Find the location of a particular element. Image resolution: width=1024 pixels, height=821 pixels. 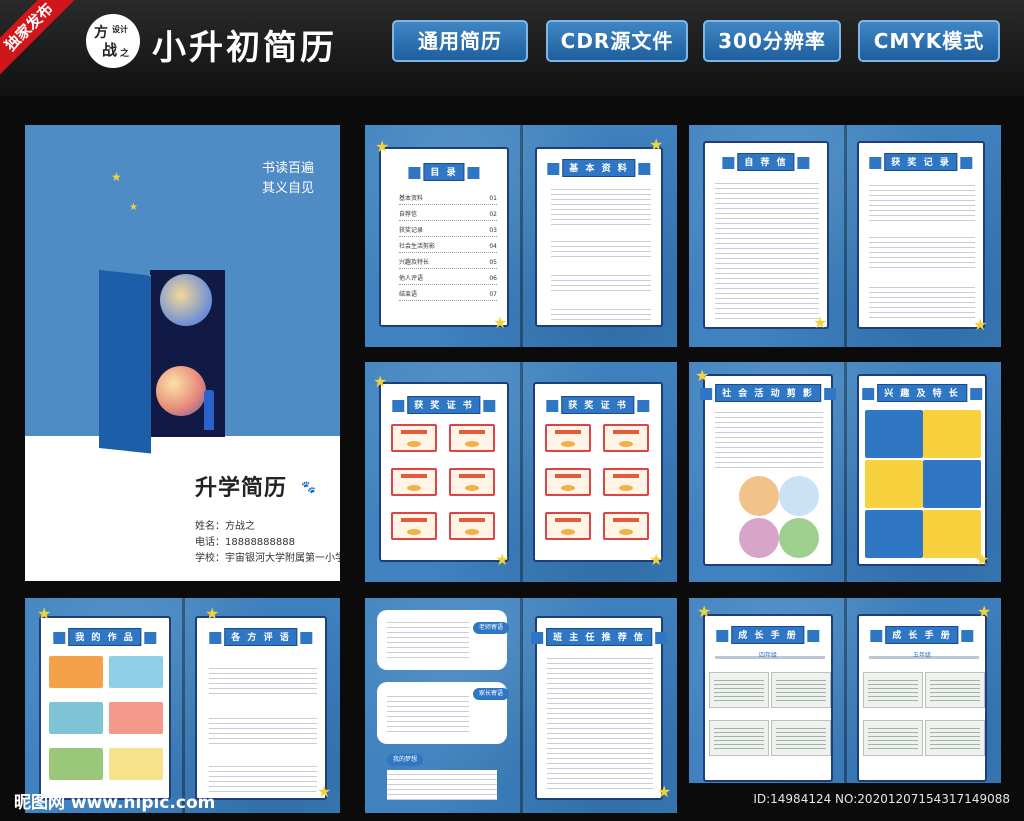

feature-badge: CDR源文件 is located at coordinates (617, 41).